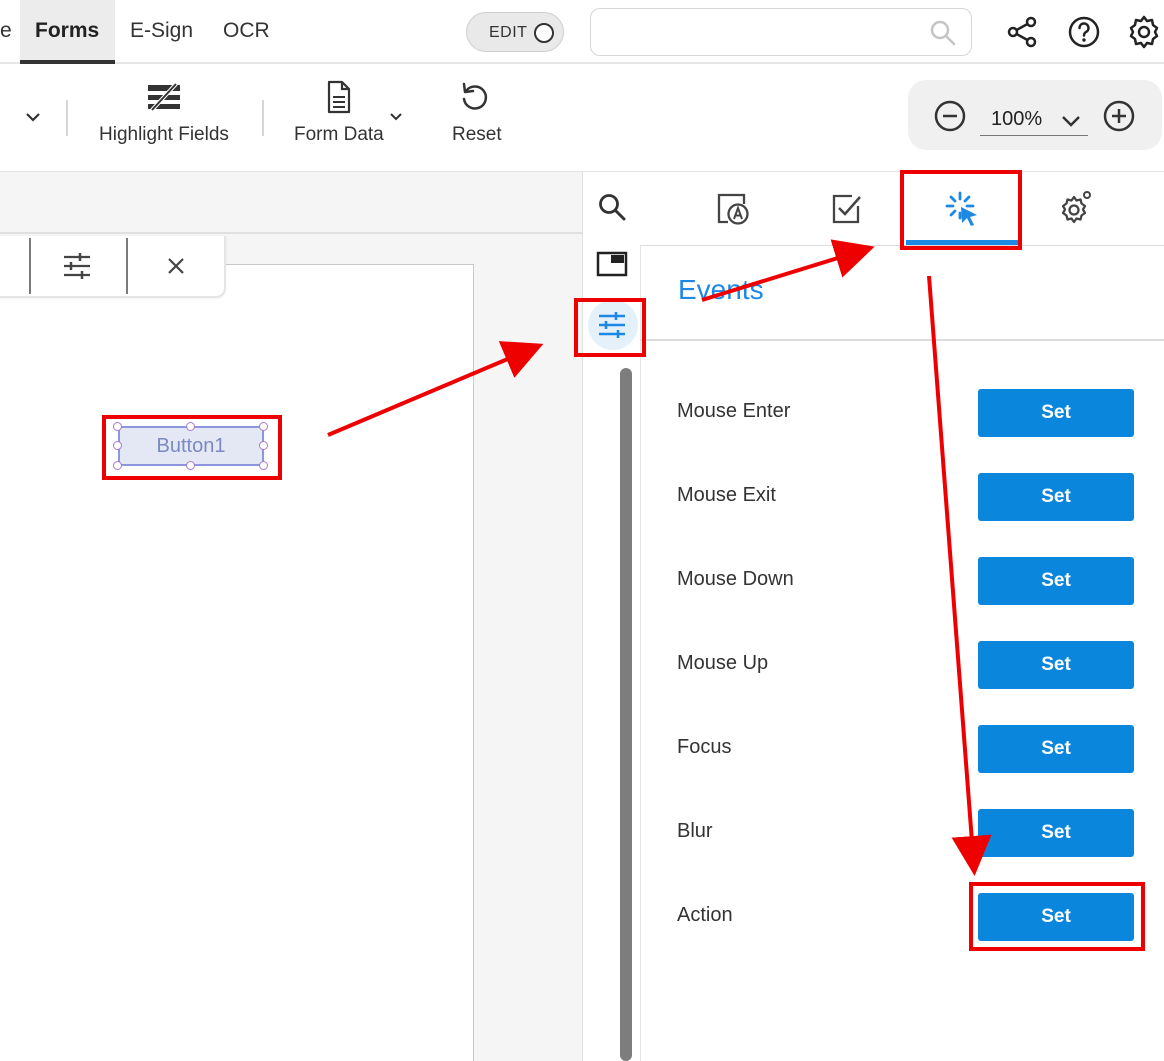 The width and height of the screenshot is (1164, 1061). I want to click on tab-forms: Forms, so click(67, 32).